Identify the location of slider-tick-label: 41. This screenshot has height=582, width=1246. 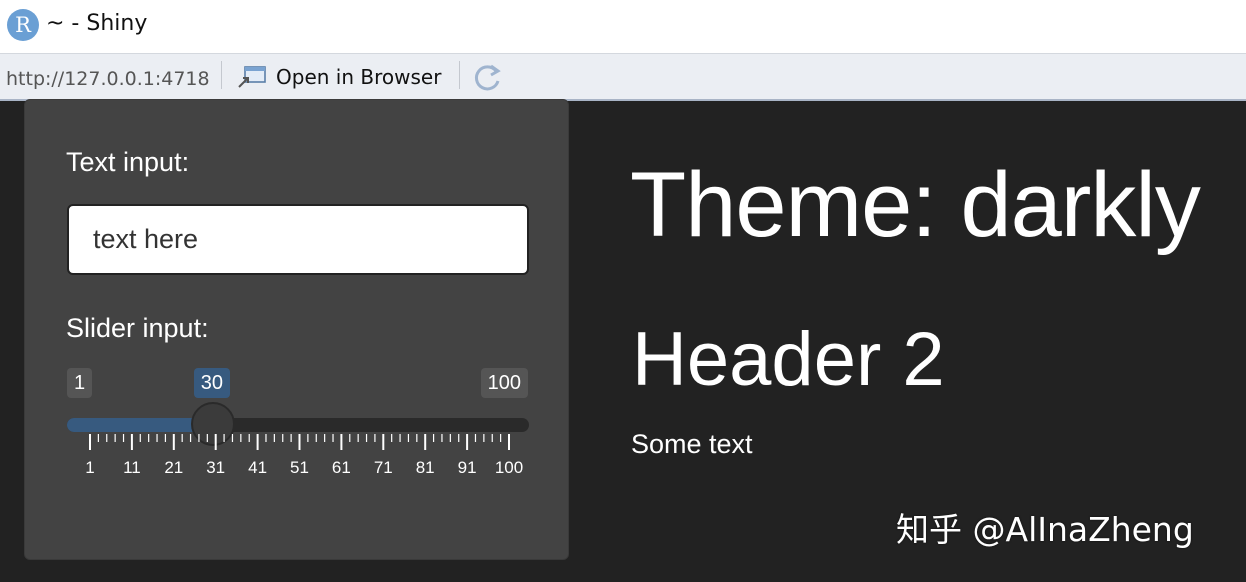
(258, 467).